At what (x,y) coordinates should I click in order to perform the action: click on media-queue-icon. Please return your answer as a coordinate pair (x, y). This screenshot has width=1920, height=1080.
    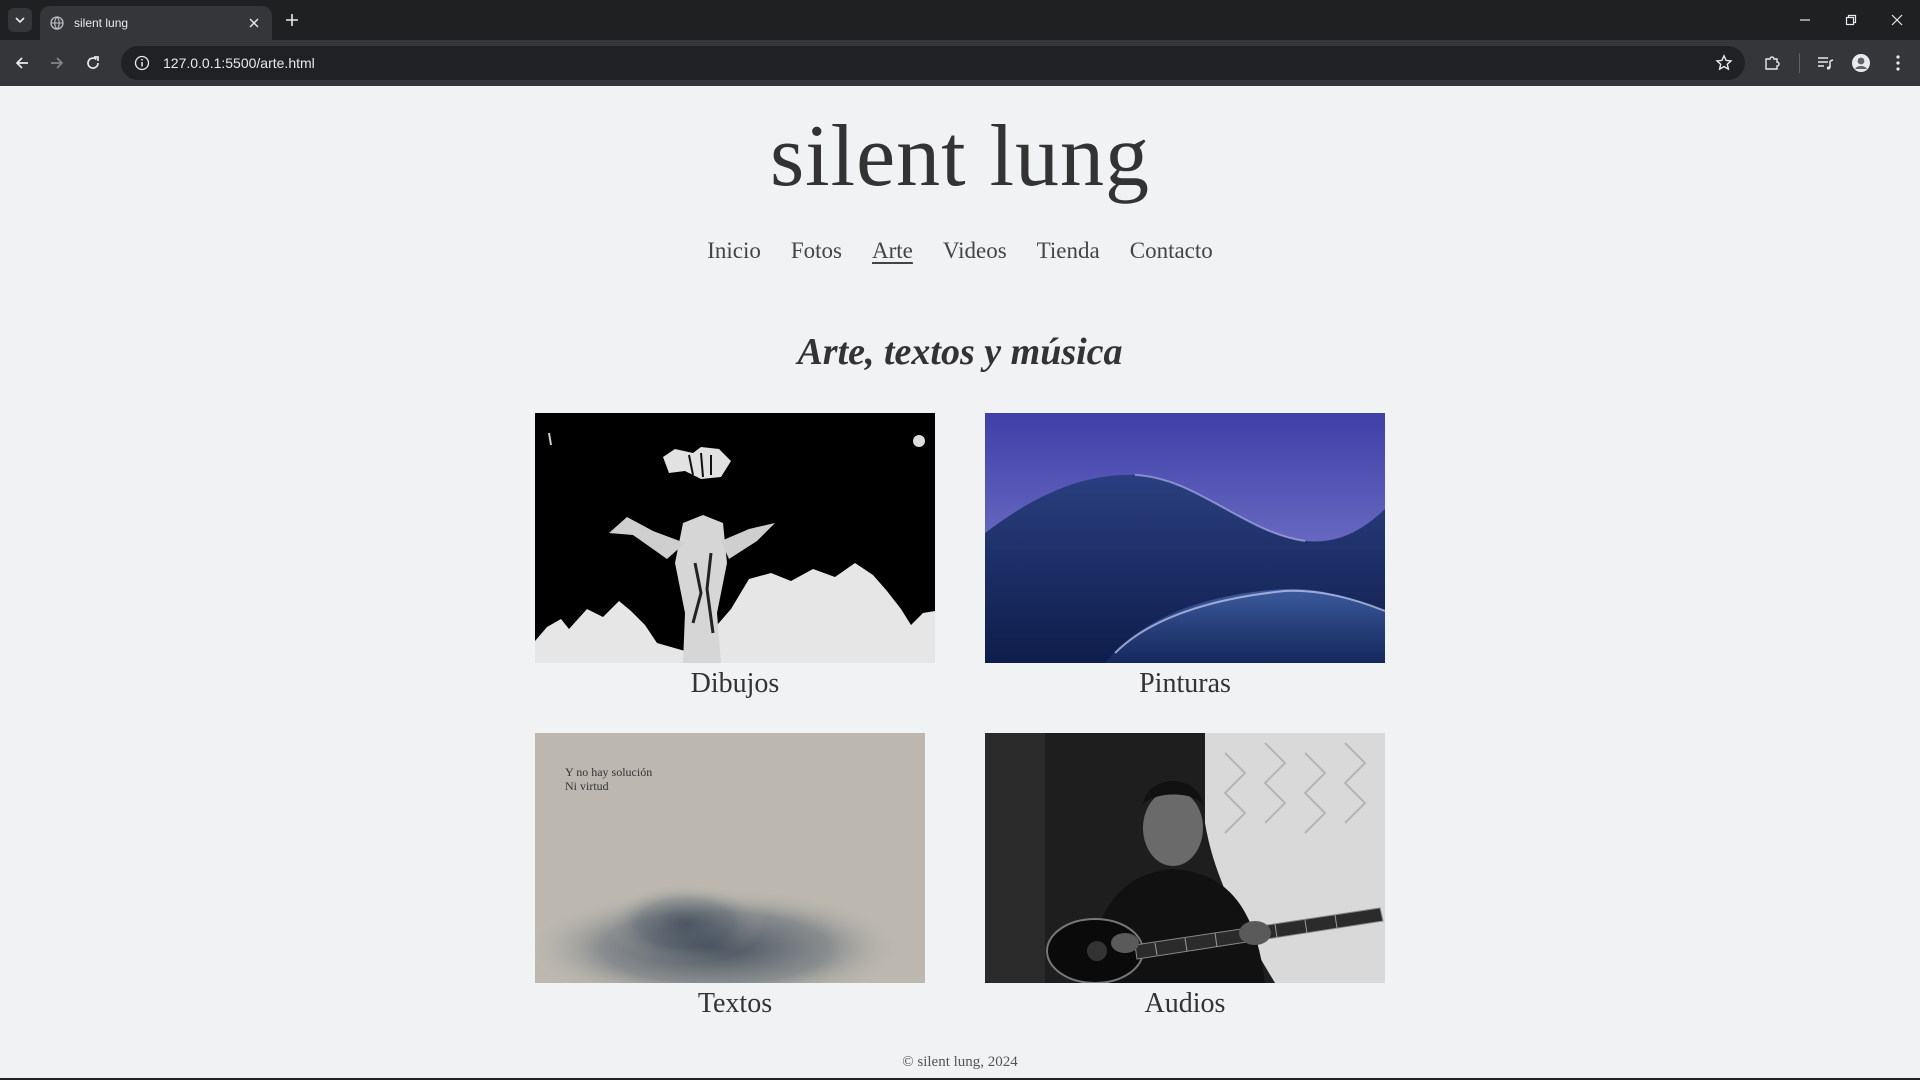
    Looking at the image, I should click on (1826, 63).